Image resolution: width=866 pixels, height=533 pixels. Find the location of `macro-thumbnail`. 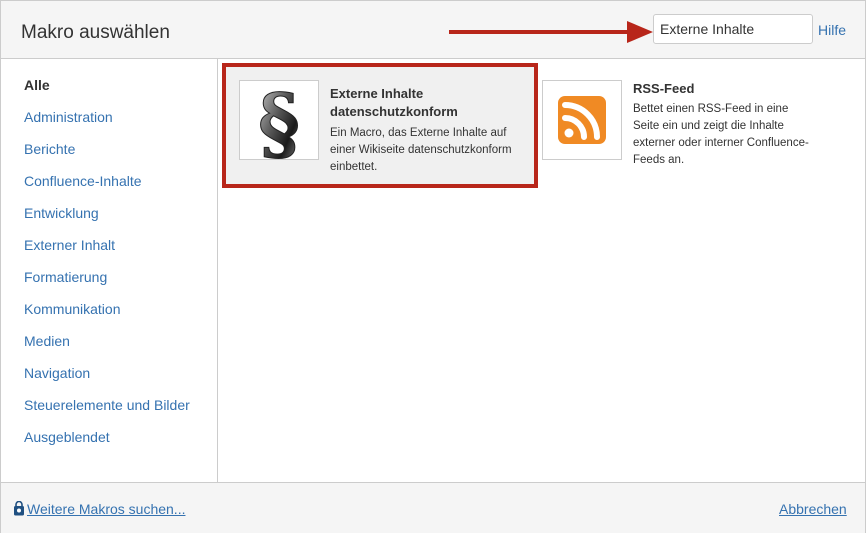

macro-thumbnail is located at coordinates (582, 120).